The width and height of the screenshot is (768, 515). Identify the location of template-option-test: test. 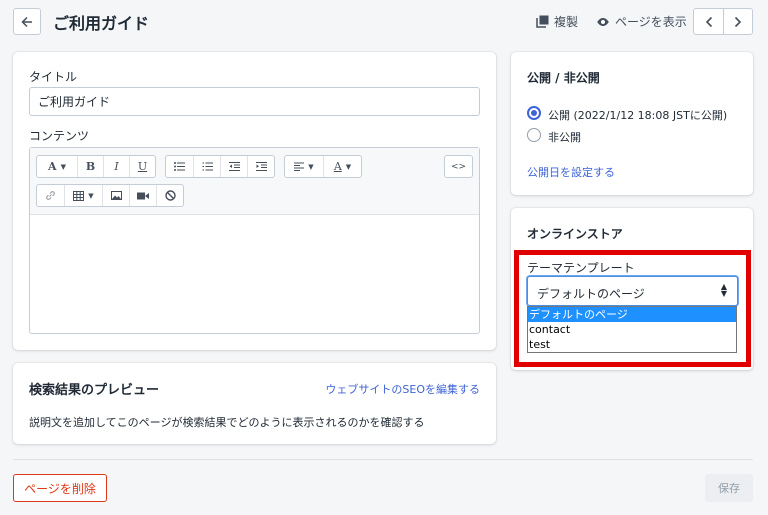
(632, 344).